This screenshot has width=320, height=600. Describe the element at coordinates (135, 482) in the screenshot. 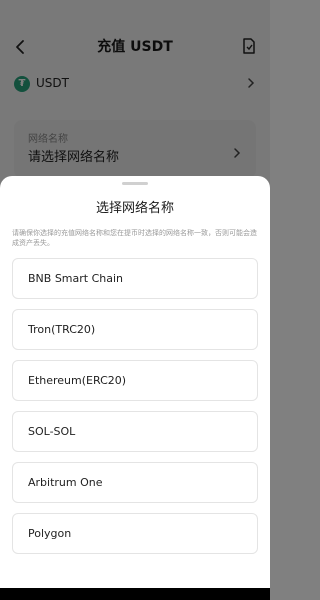

I see `network-option-arbitrum-one: Arbitrum One` at that location.